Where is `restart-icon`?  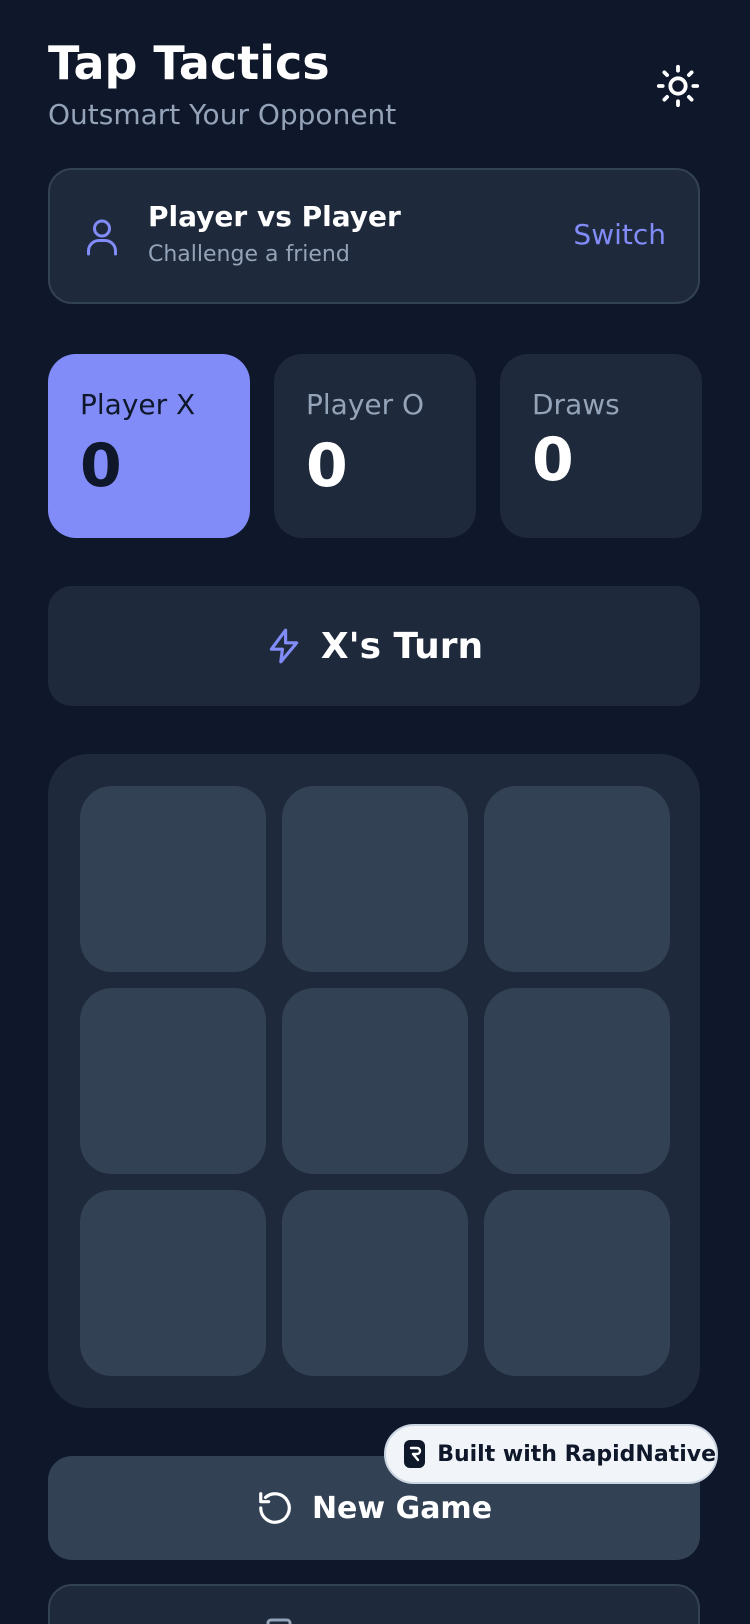 restart-icon is located at coordinates (275, 1508).